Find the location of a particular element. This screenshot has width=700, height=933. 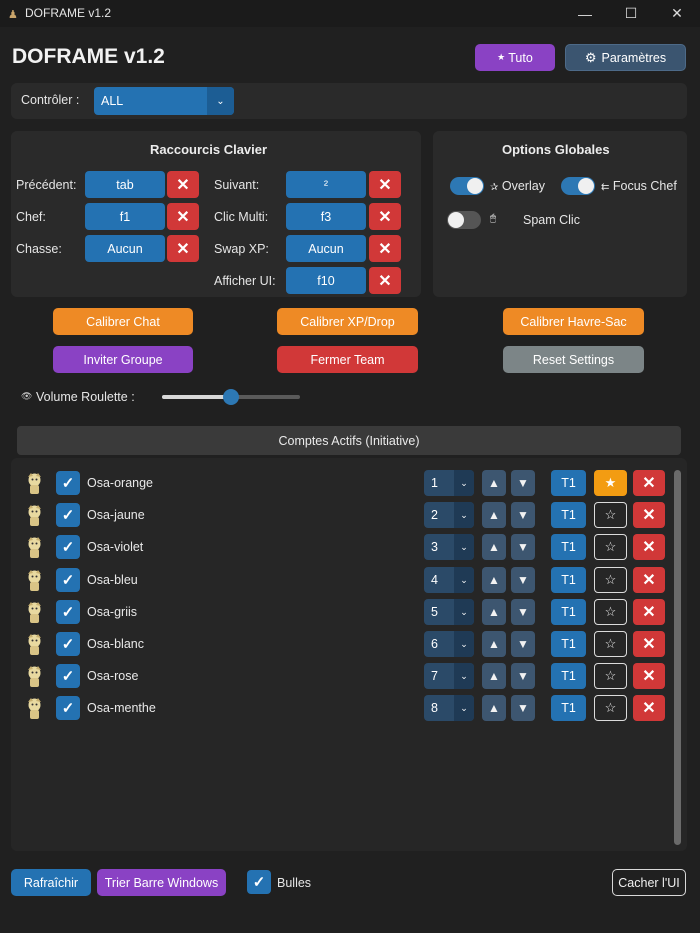

maximize-button: ☐ is located at coordinates (631, 13).